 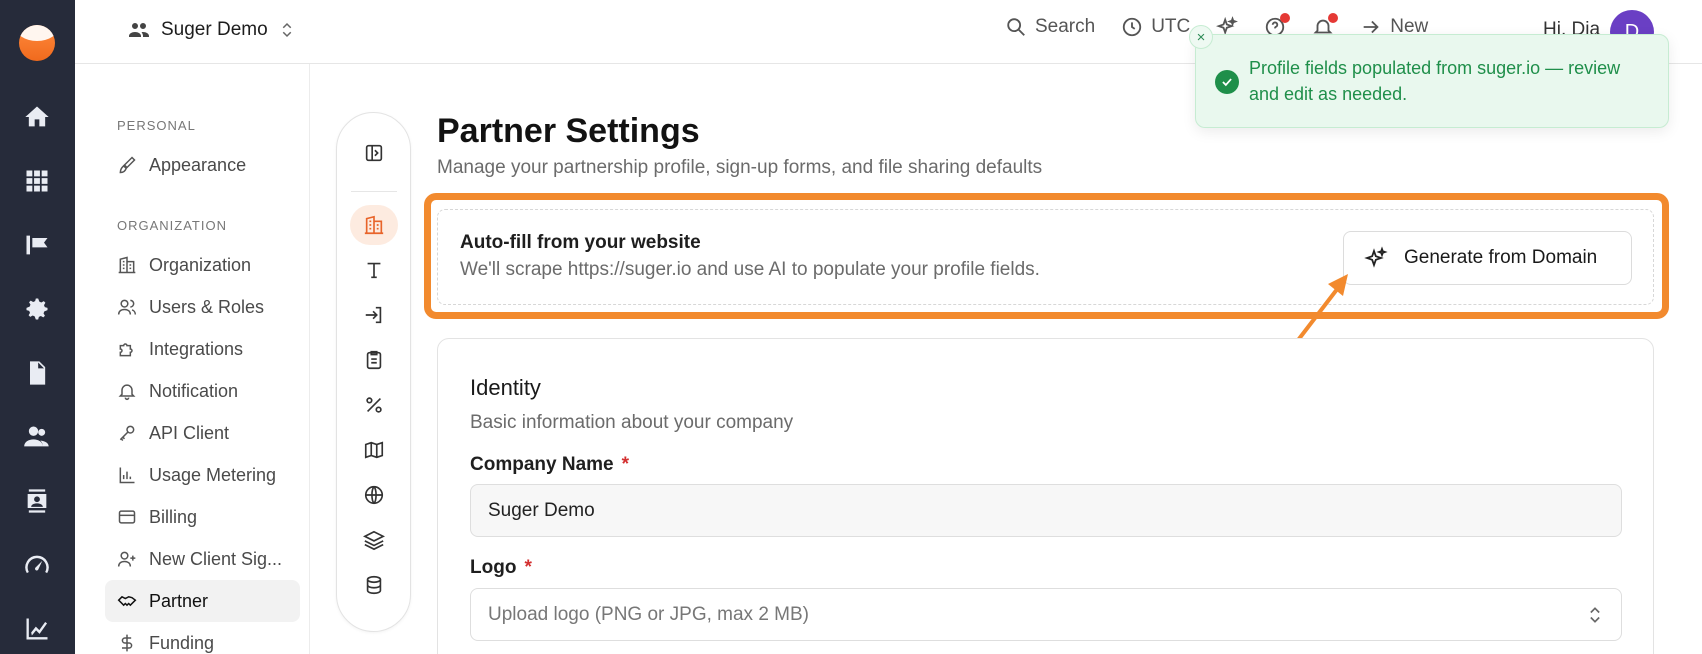 I want to click on credit-card-icon, so click(x=127, y=517).